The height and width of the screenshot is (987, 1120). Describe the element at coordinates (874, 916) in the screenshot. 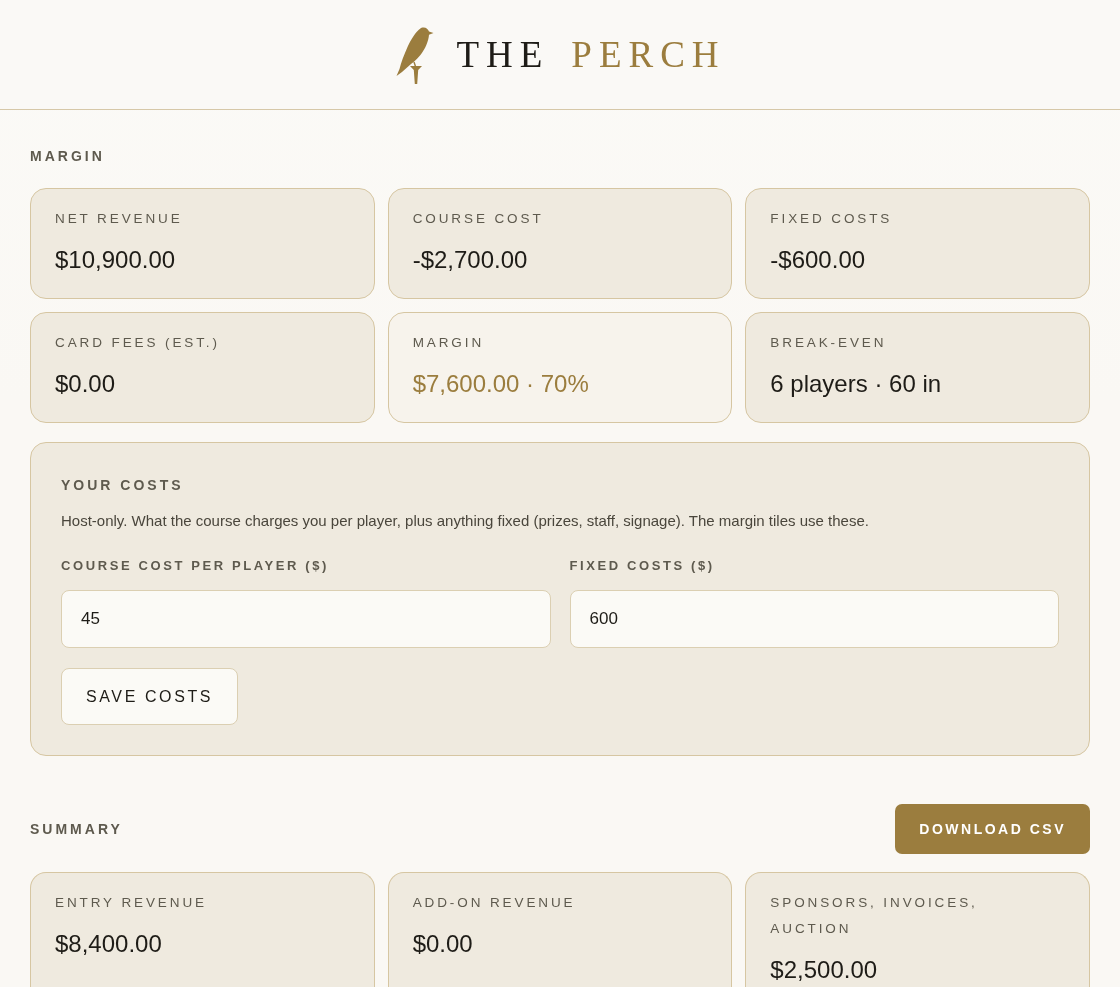

I see `metric-label: SPONSORS, INVOICES, AUCTION` at that location.